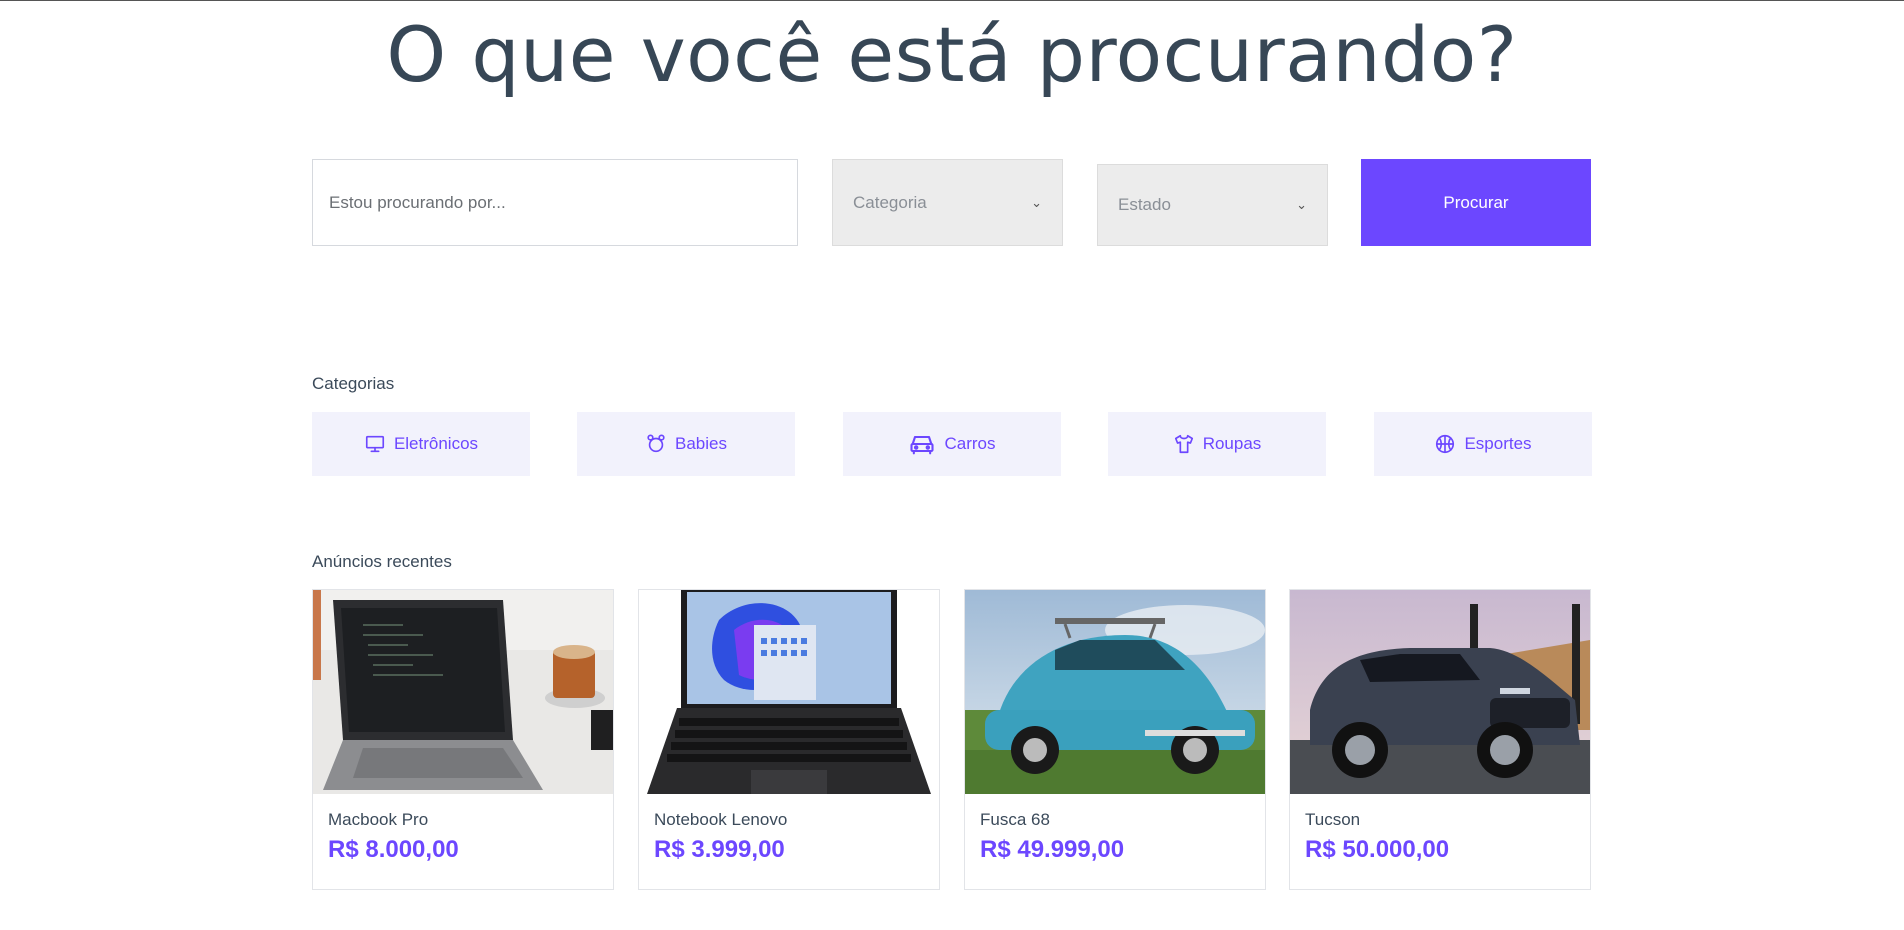 The height and width of the screenshot is (930, 1904). Describe the element at coordinates (1052, 849) in the screenshot. I see `ad-price: R$ 49.999,00` at that location.